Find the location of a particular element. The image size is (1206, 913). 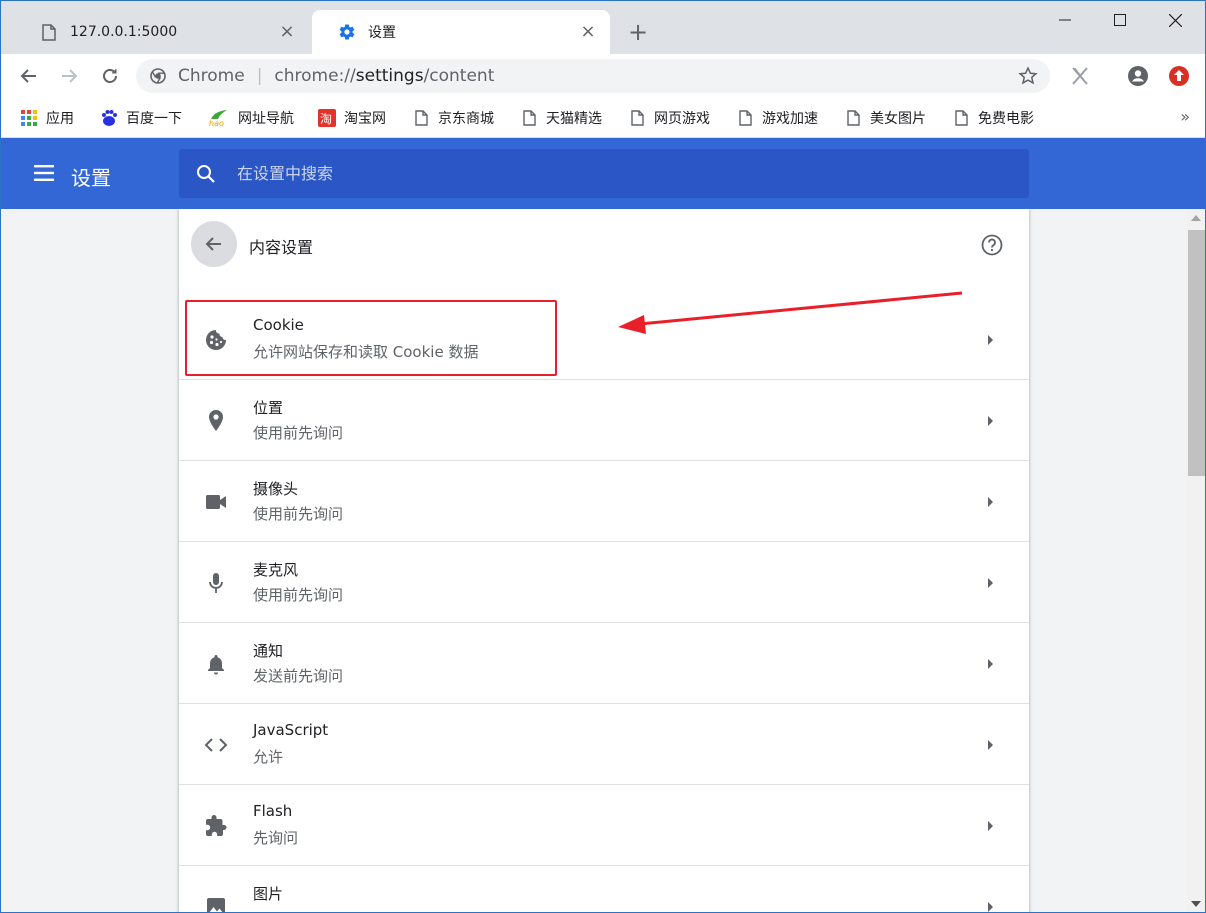

puzzle-icon is located at coordinates (216, 826).